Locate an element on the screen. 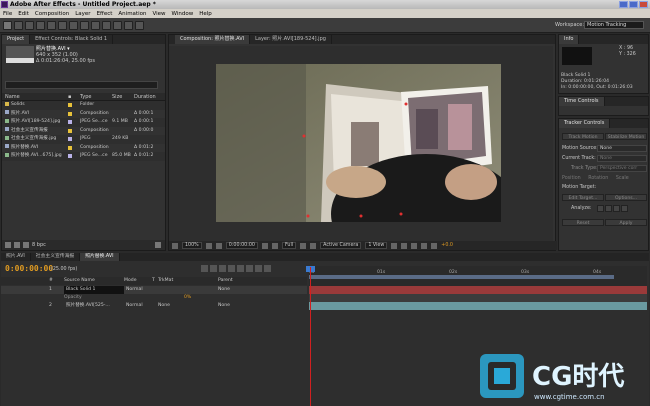 The image size is (650, 406). zoom-tool-icon is located at coordinates (29, 25).